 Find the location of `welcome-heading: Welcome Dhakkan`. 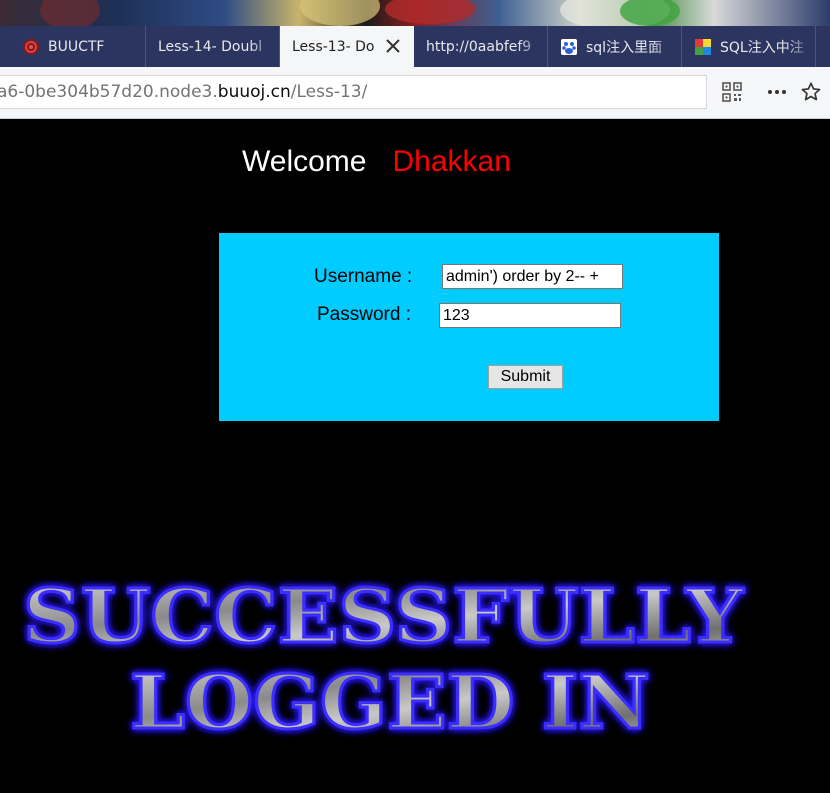

welcome-heading: Welcome Dhakkan is located at coordinates (376, 162).